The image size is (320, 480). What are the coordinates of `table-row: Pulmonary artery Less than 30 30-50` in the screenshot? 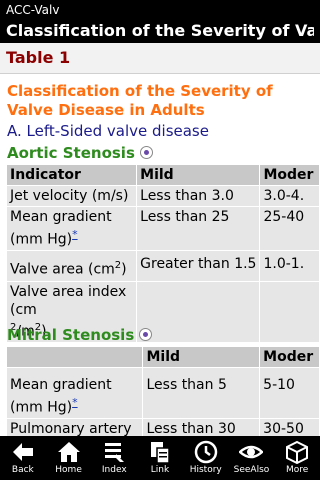 It's located at (162, 426).